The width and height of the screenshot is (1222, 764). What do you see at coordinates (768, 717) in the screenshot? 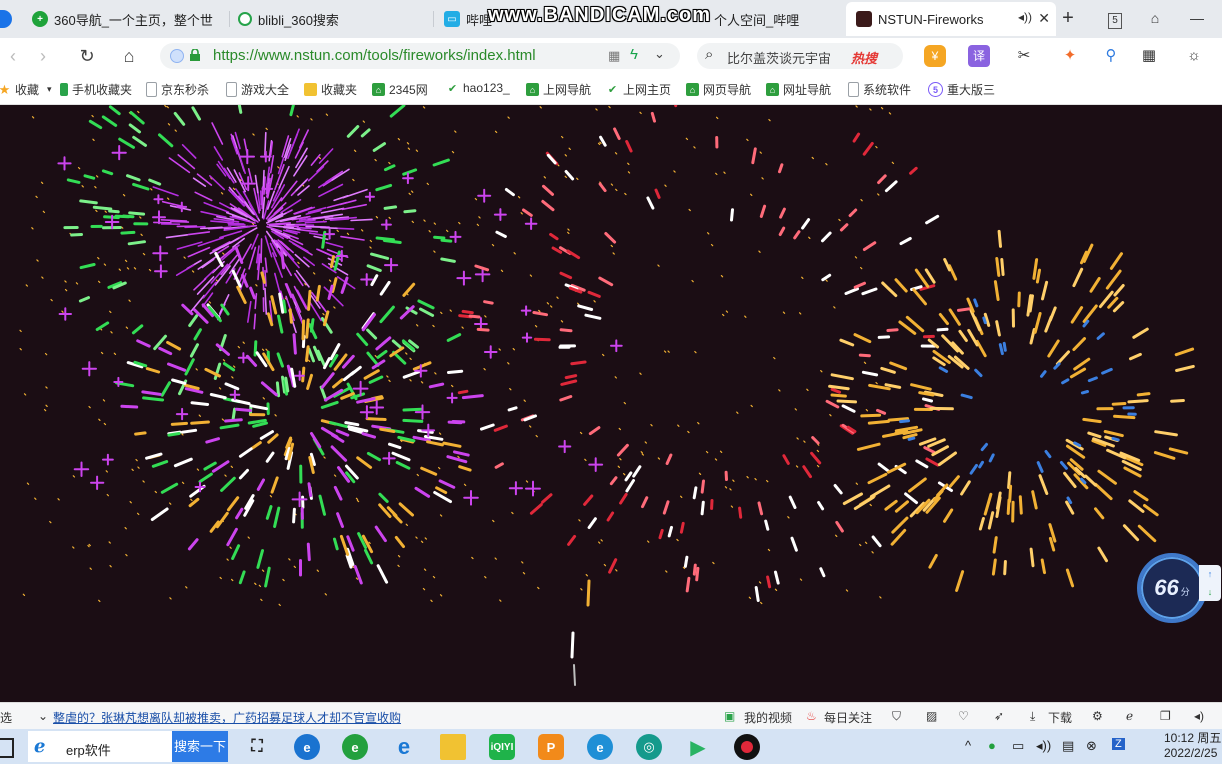
I see `my-video-link: 我的视频` at bounding box center [768, 717].